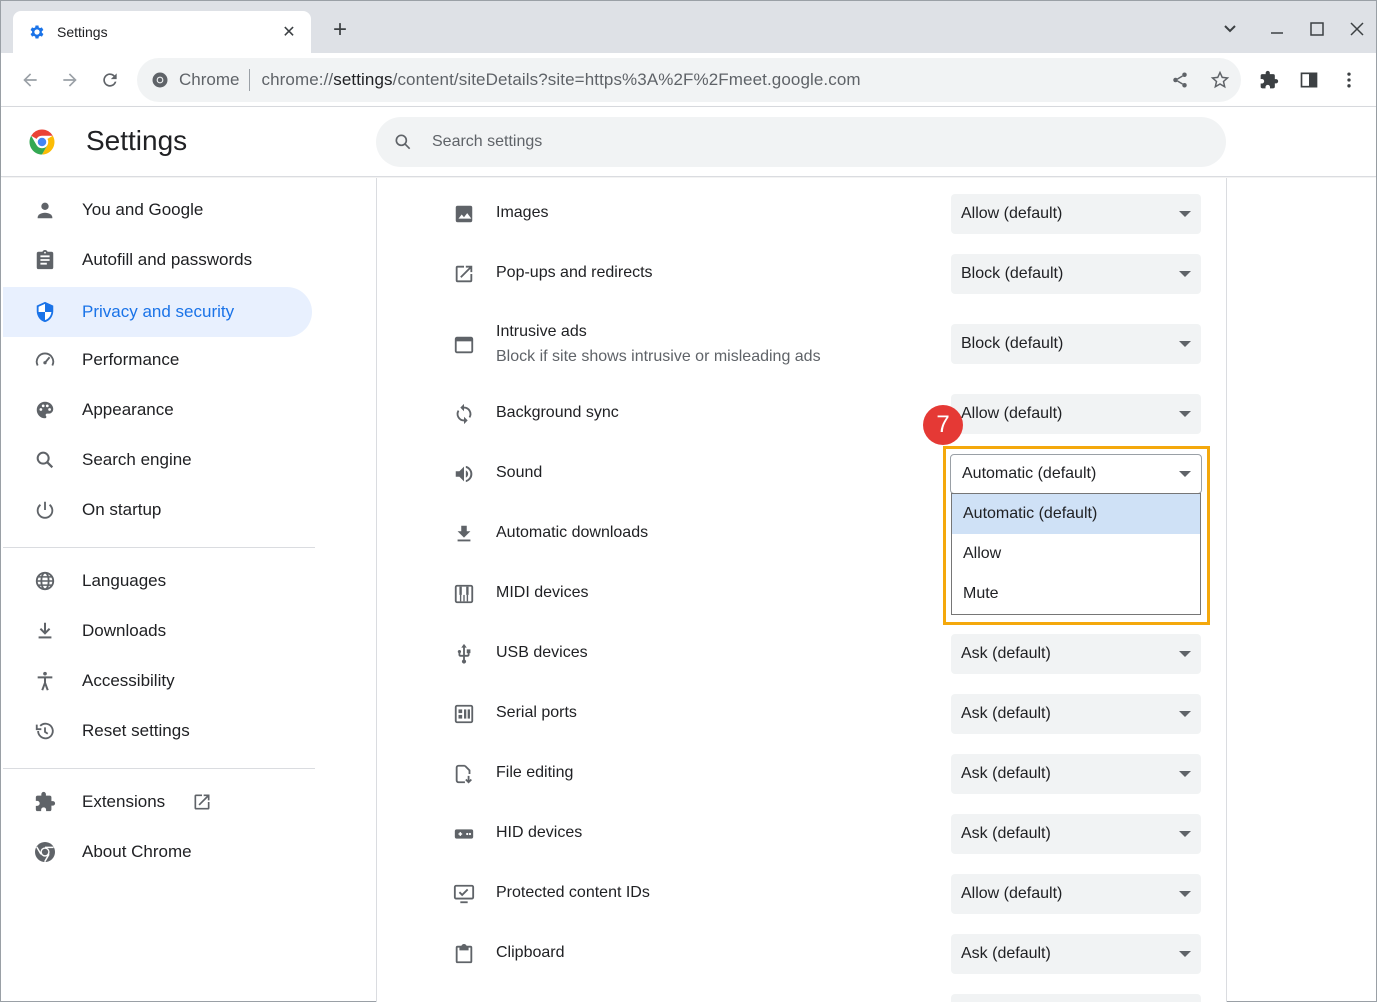 This screenshot has height=1002, width=1377. I want to click on sidebar-item-privacy-and-security: Privacy and security, so click(157, 312).